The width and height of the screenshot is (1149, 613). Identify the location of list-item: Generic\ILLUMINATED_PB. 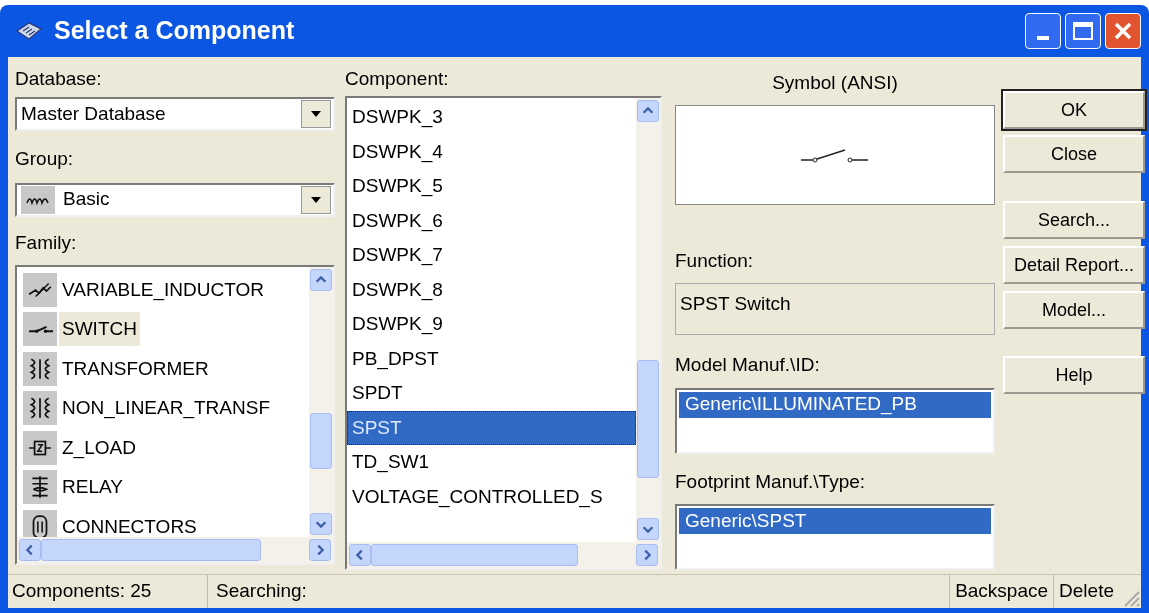
(835, 404).